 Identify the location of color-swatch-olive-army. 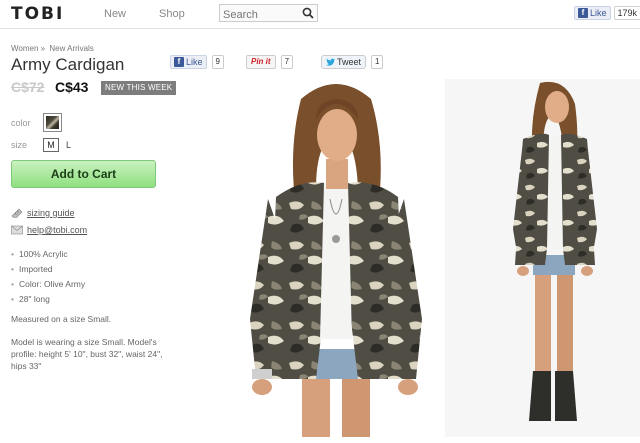
(52, 122).